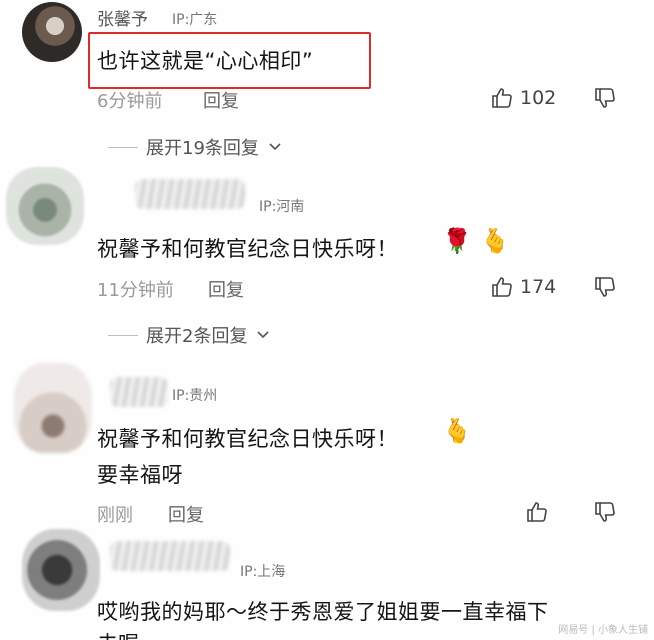  I want to click on comment-time: 刚刚, so click(115, 515).